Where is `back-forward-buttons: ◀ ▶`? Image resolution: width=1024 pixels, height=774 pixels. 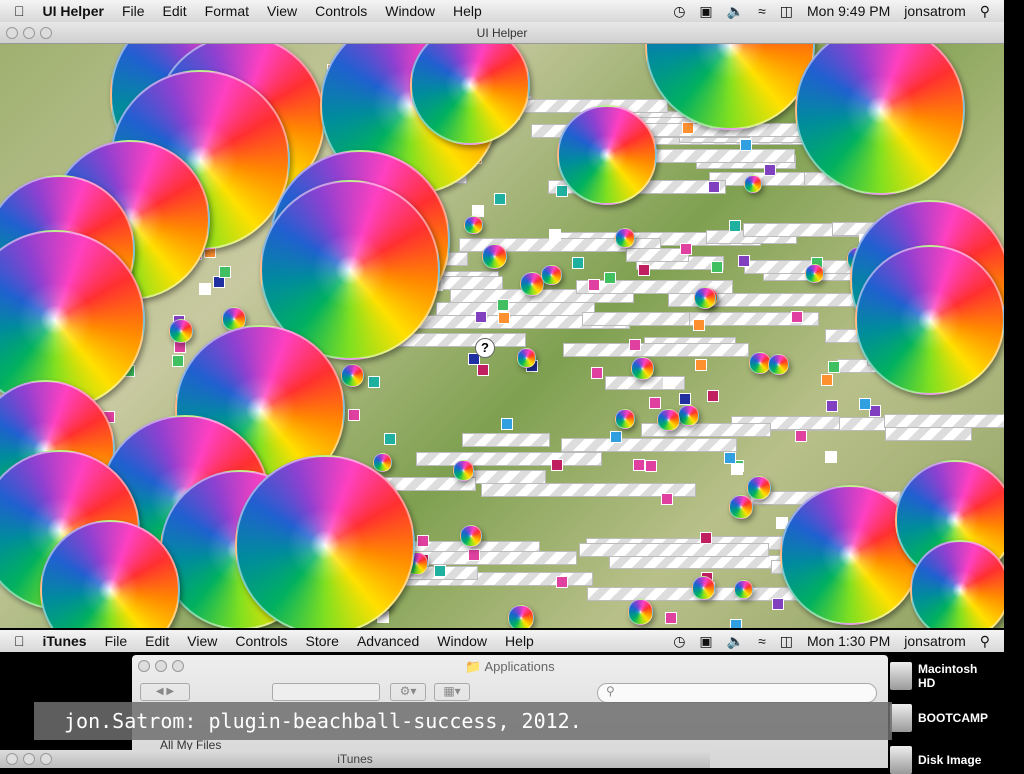
back-forward-buttons: ◀ ▶ is located at coordinates (165, 692).